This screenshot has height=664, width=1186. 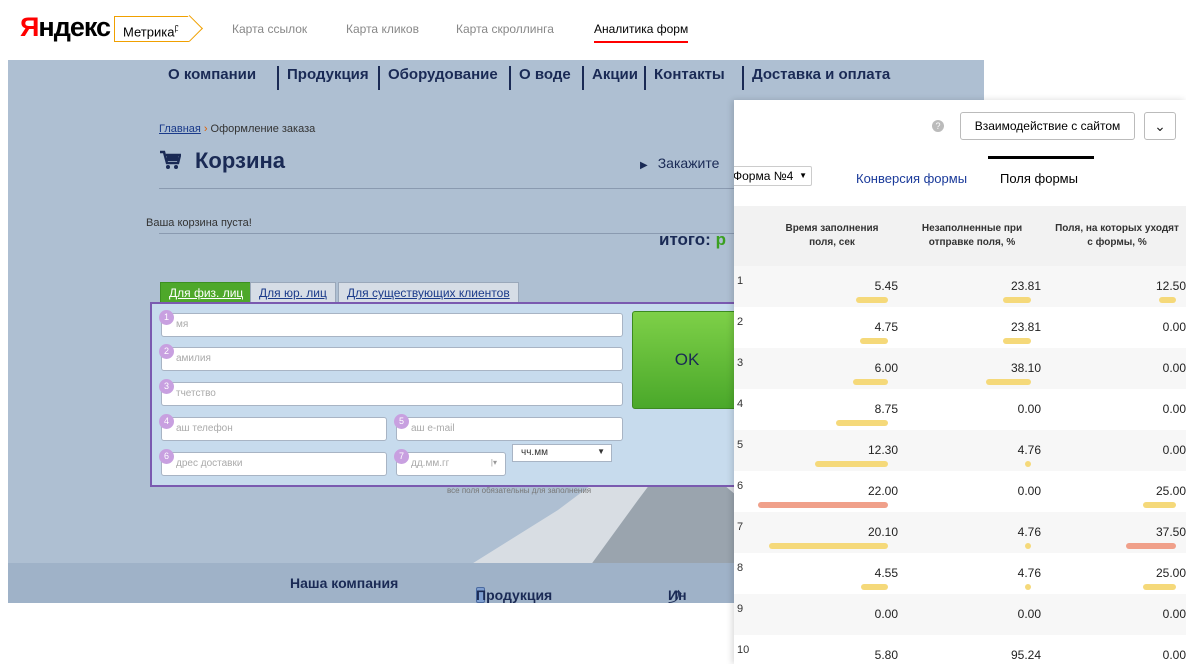 What do you see at coordinates (273, 427) in the screenshot?
I see `phone-field: 4 аш телефон` at bounding box center [273, 427].